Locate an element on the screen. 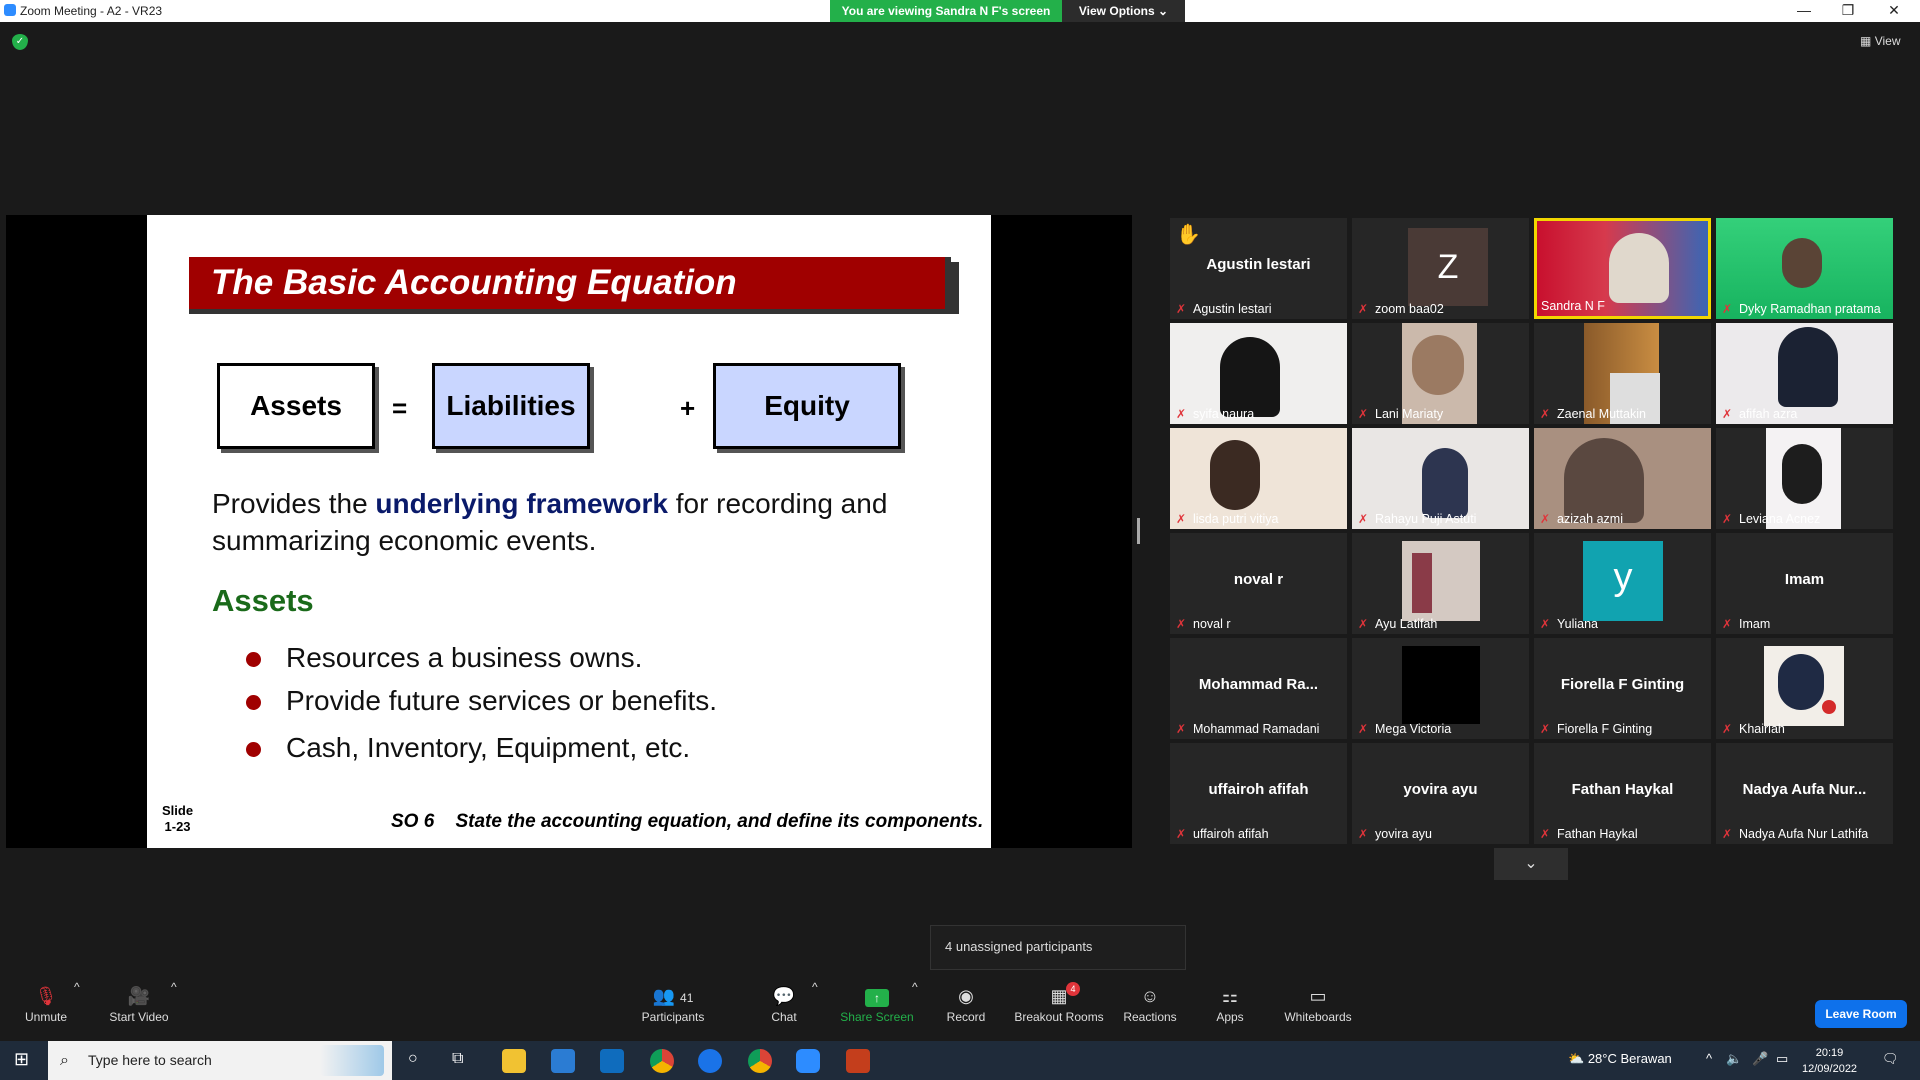  apps-button: ⚏ Apps is located at coordinates (1230, 1002).